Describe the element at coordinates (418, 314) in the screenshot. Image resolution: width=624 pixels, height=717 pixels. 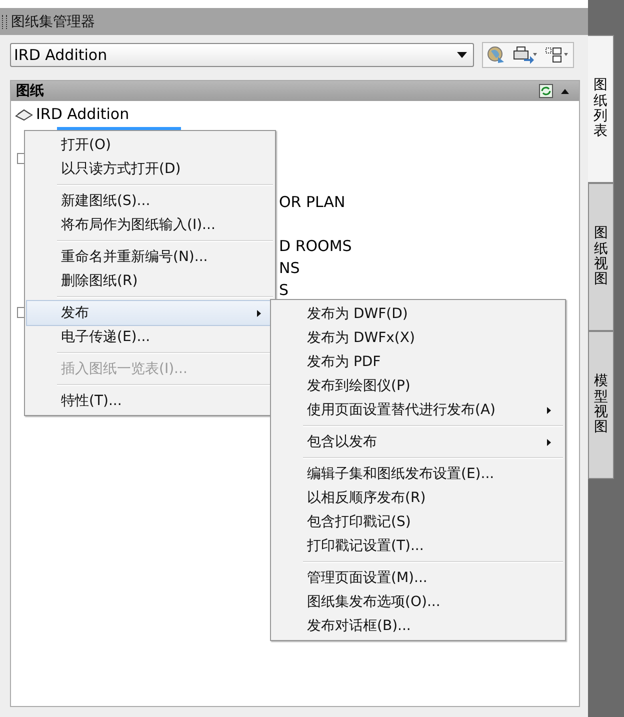
I see `menu-item: 发布为 DWF(D)` at that location.